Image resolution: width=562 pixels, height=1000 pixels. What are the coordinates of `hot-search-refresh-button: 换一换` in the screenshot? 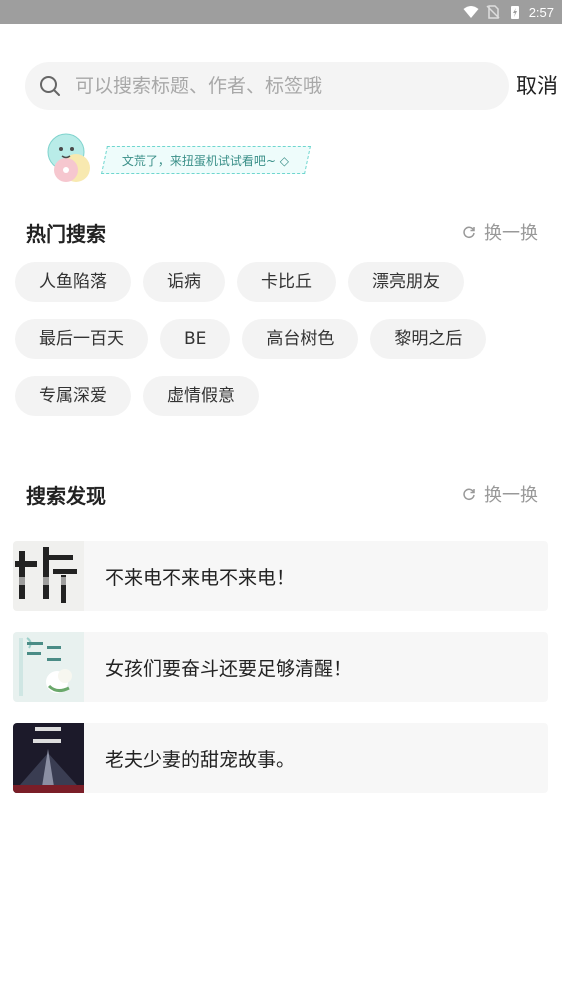 It's located at (500, 232).